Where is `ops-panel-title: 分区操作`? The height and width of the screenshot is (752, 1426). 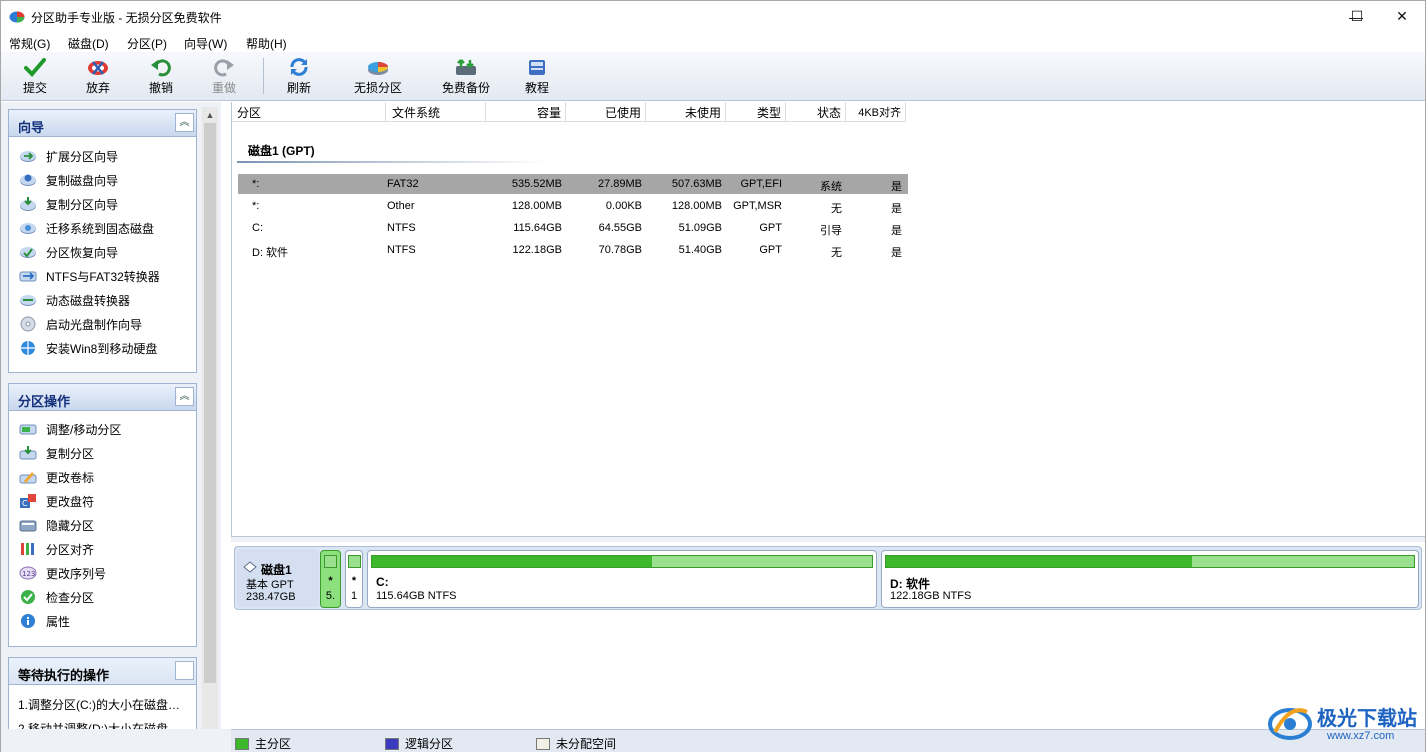 ops-panel-title: 分区操作 is located at coordinates (44, 401).